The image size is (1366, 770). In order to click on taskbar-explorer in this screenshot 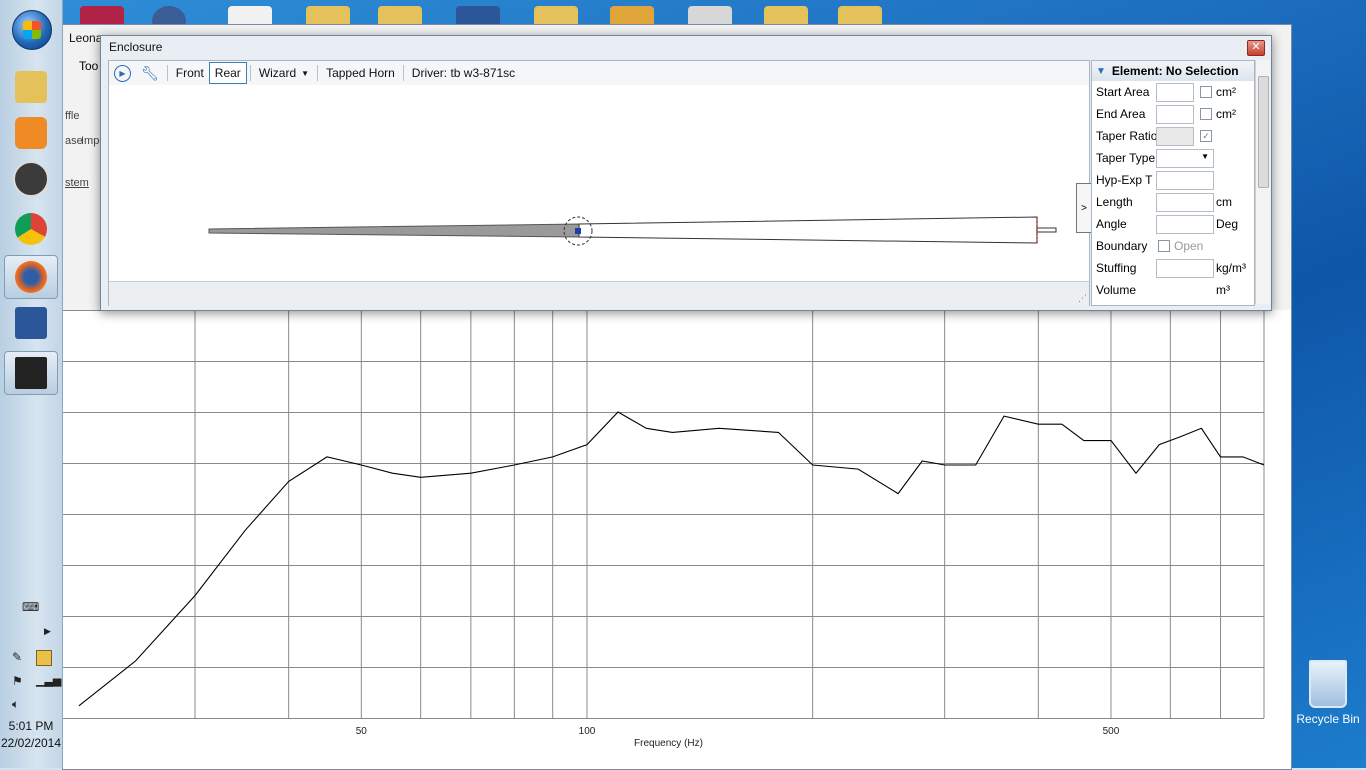, I will do `click(31, 87)`.